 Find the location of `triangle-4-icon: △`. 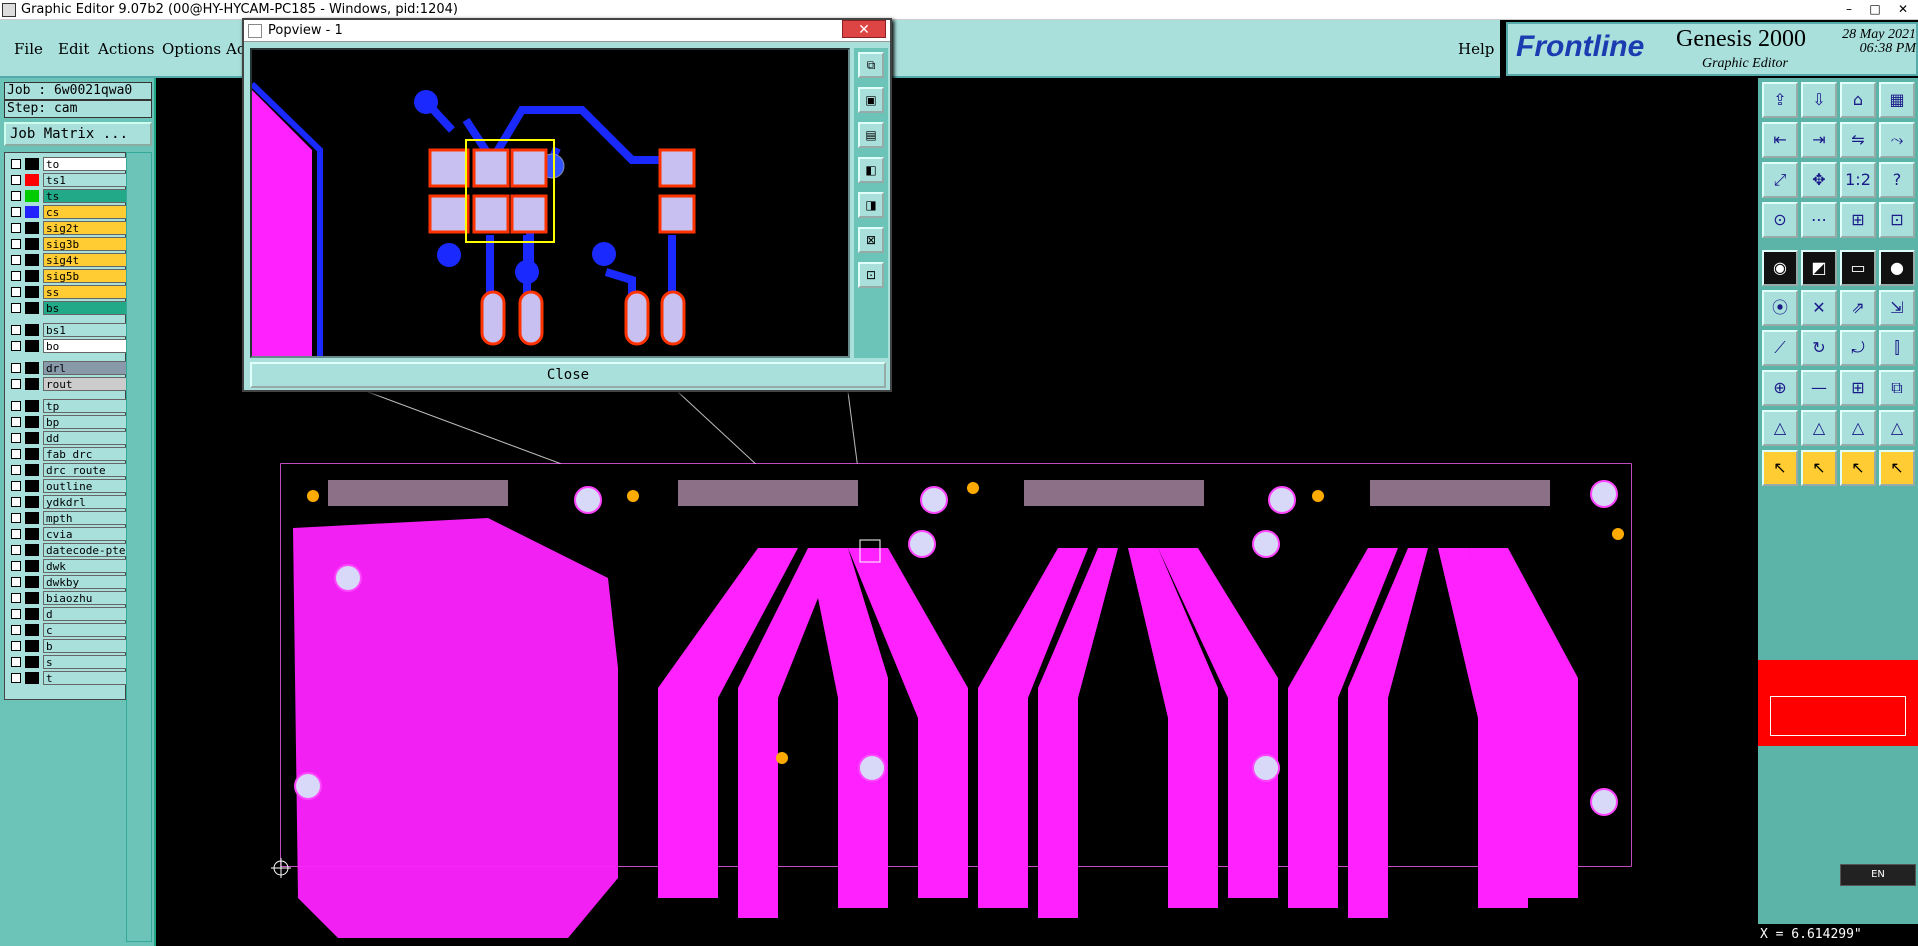

triangle-4-icon: △ is located at coordinates (1897, 428).